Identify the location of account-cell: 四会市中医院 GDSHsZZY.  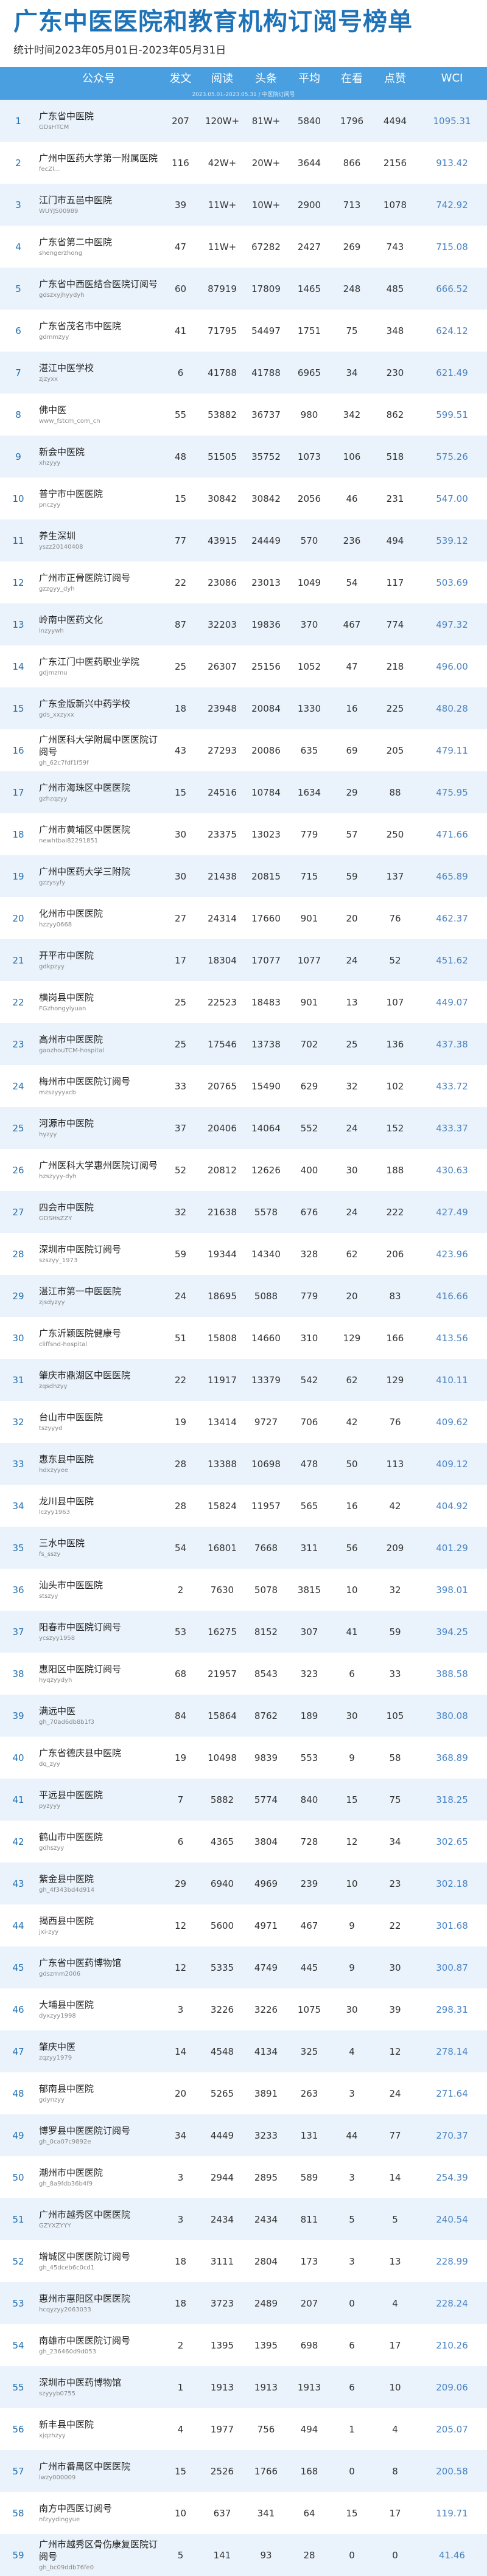
(99, 1212).